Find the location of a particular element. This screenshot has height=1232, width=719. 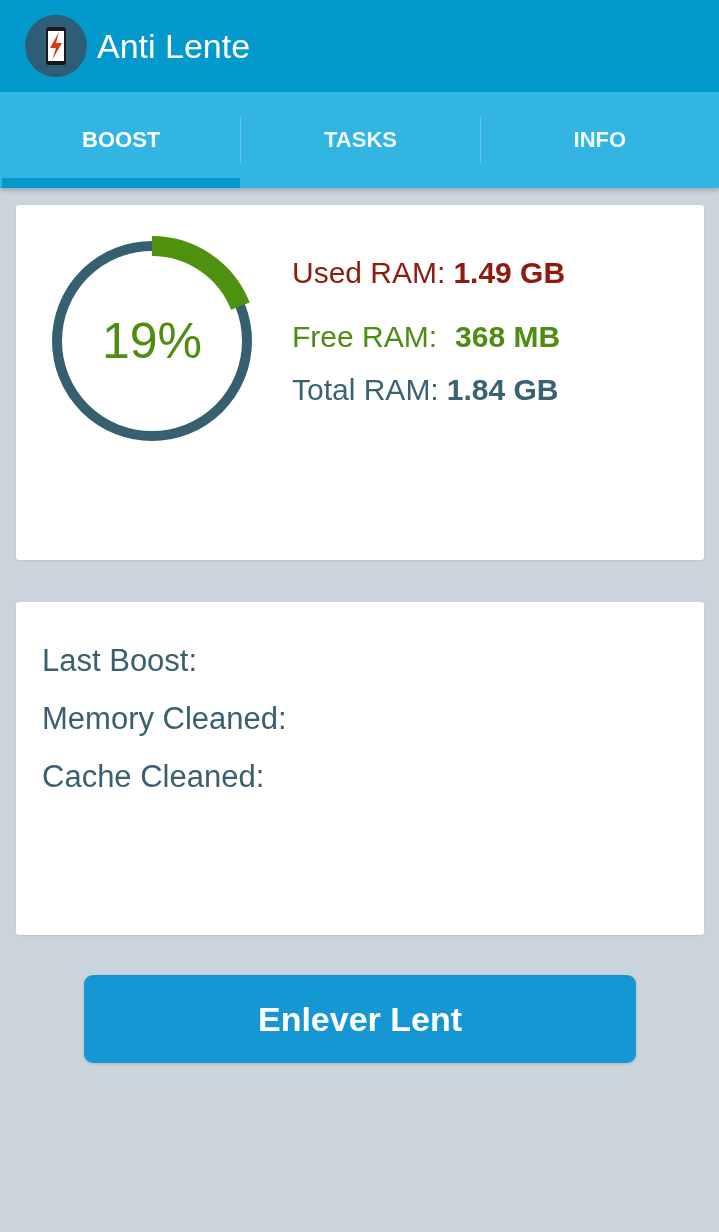

stat-value: 1.84 GB is located at coordinates (502, 389).